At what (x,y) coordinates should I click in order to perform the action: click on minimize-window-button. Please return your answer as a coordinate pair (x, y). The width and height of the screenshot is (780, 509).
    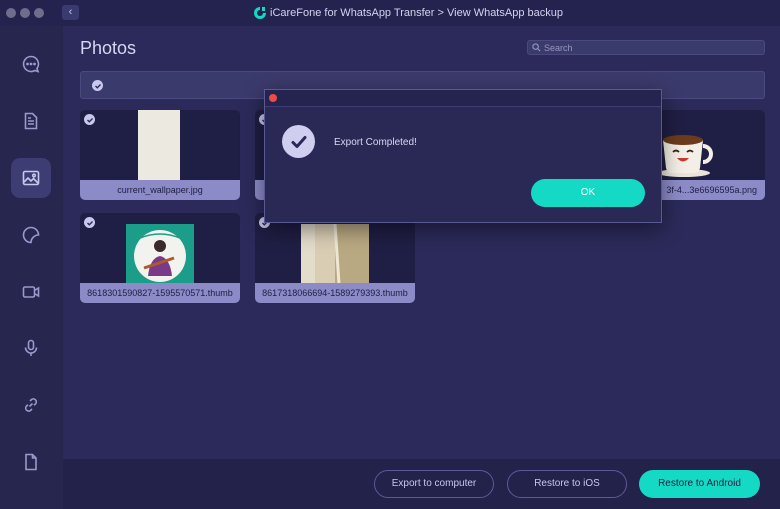
    Looking at the image, I should click on (25, 13).